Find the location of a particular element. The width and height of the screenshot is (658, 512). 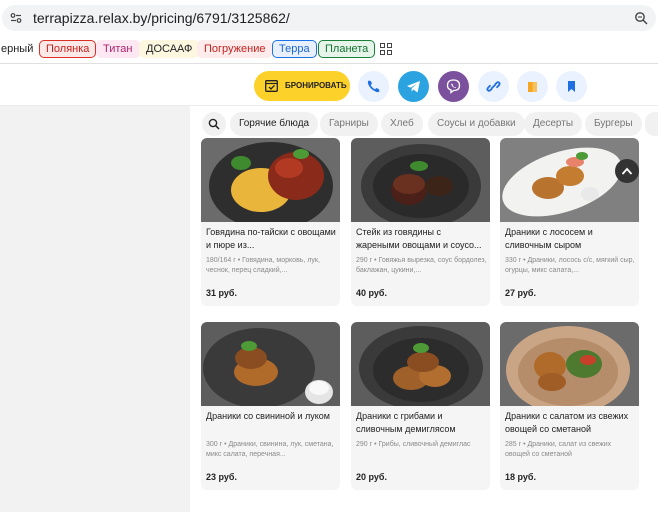

calendar-check-icon is located at coordinates (271, 86).